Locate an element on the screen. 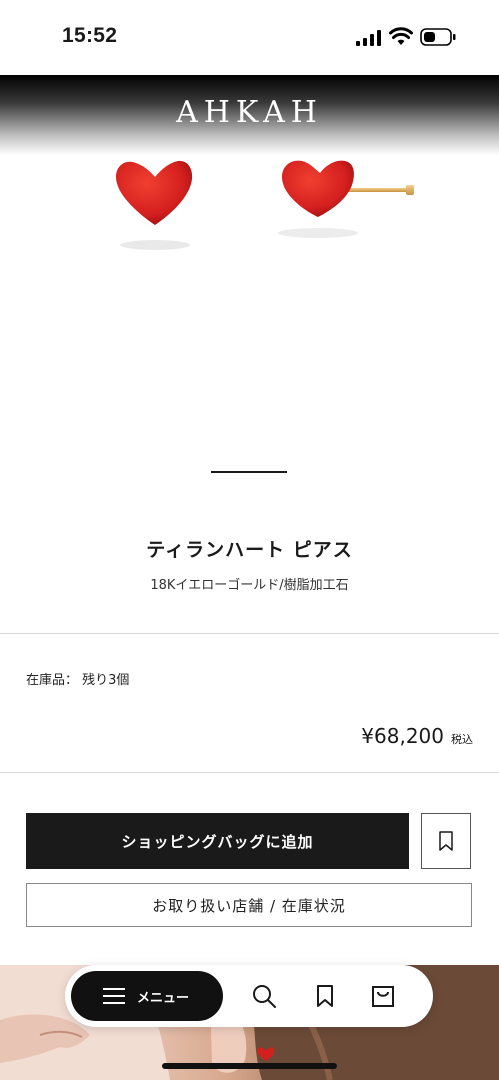  status-time: 15:52 is located at coordinates (90, 35).